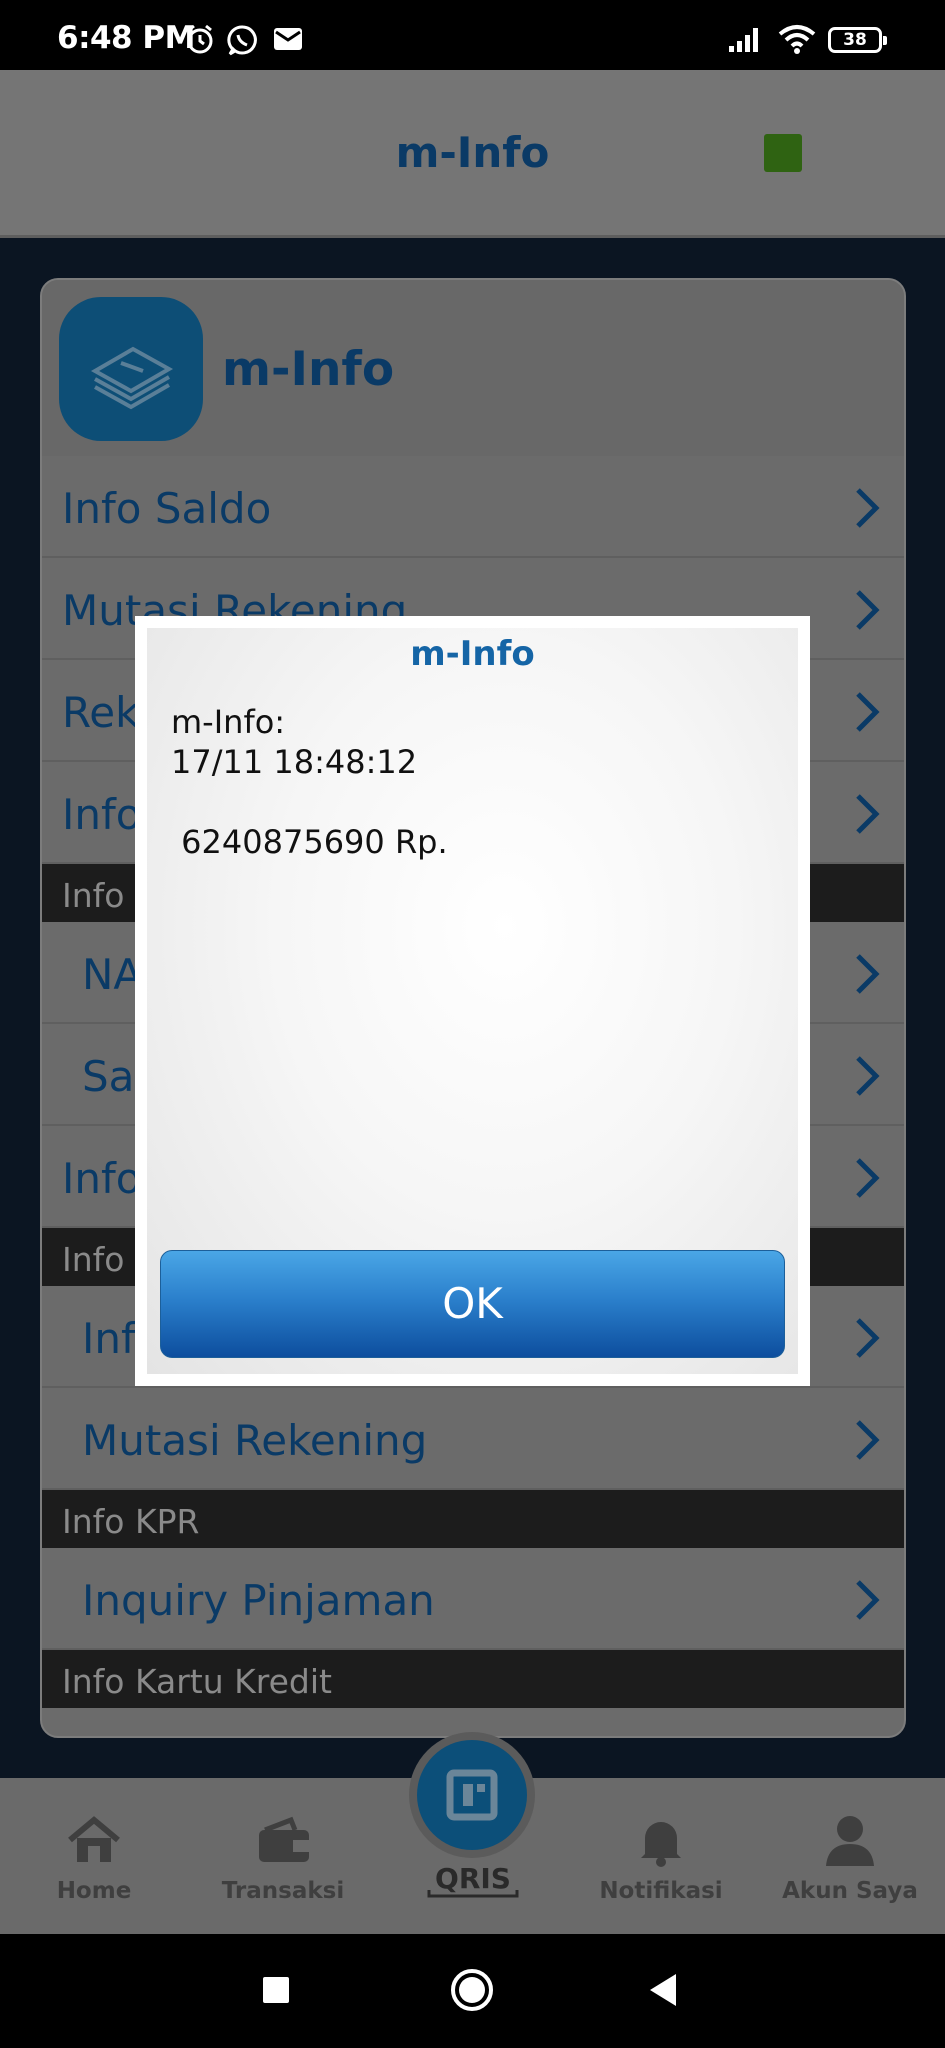  I want to click on ok-button: OK, so click(472, 1304).